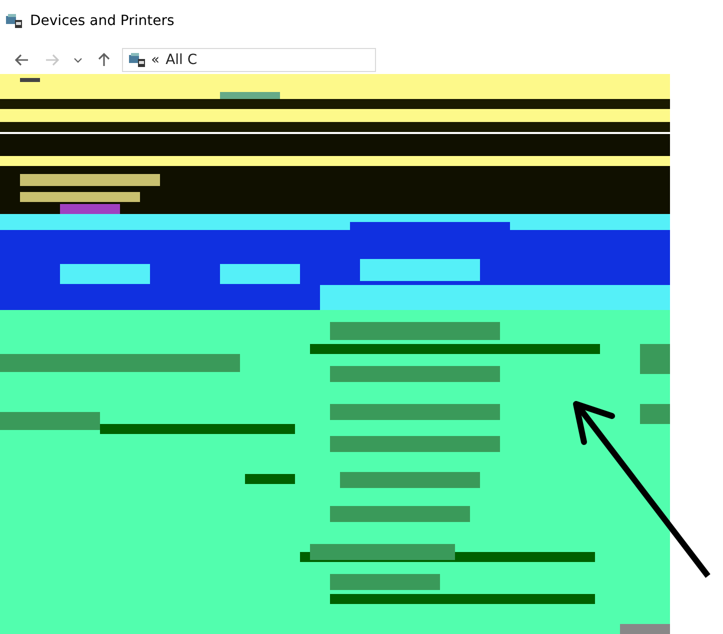 This screenshot has width=723, height=634. Describe the element at coordinates (155, 60) in the screenshot. I see `breadcrumb-overflow: «` at that location.